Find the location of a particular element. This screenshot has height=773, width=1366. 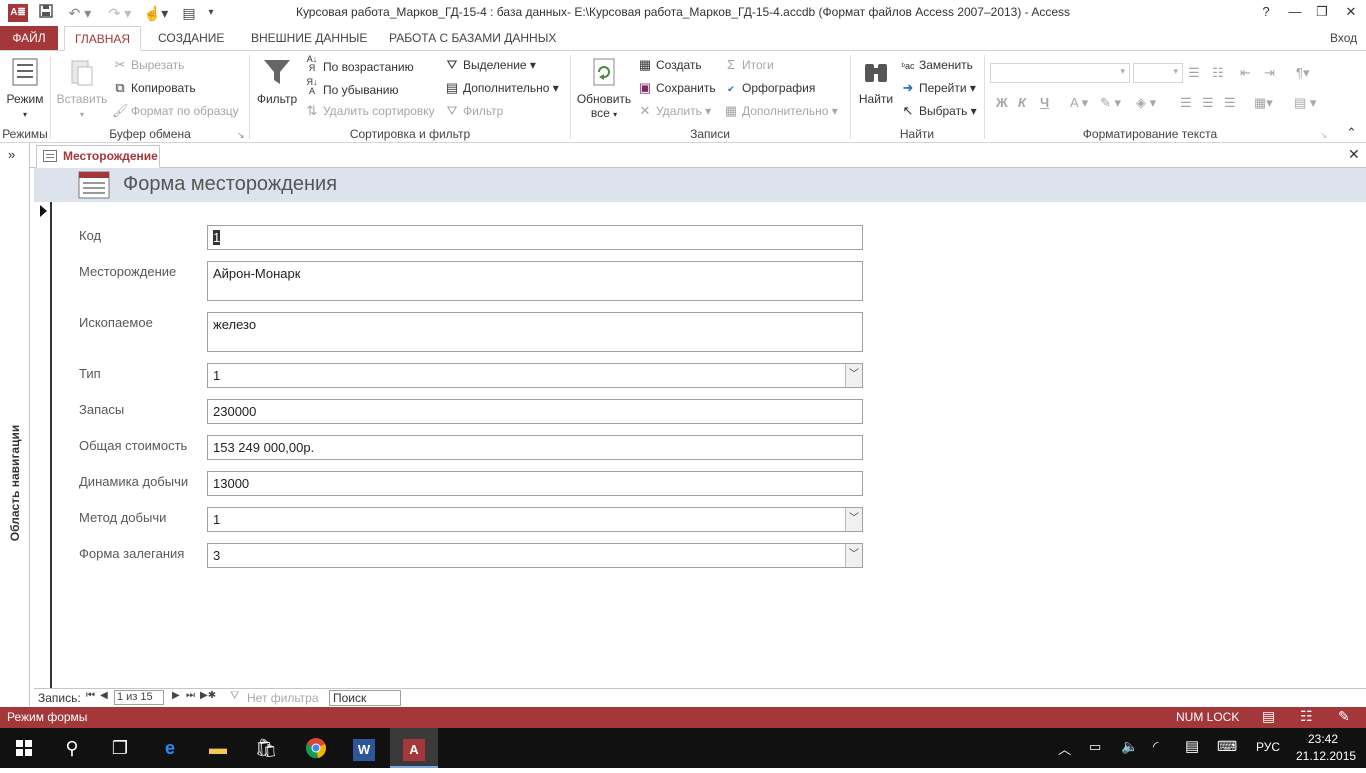

close-window-button: ✕ is located at coordinates (1351, 12).